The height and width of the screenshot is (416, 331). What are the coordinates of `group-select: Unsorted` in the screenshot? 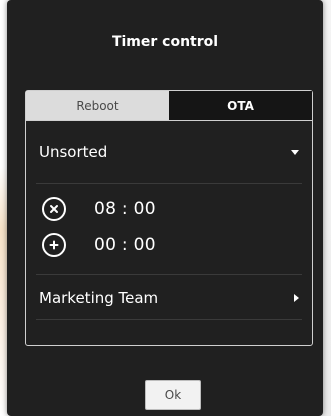 It's located at (169, 152).